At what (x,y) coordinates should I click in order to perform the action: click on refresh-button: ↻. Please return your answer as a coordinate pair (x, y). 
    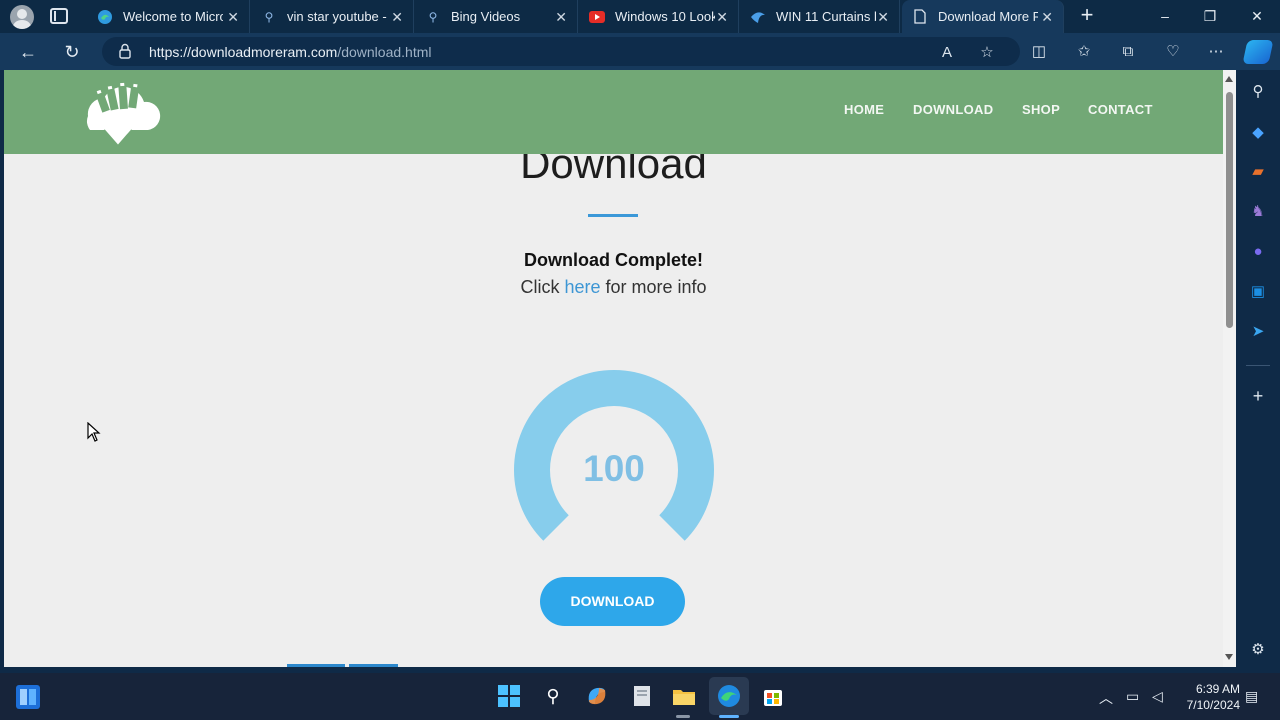
    Looking at the image, I should click on (72, 52).